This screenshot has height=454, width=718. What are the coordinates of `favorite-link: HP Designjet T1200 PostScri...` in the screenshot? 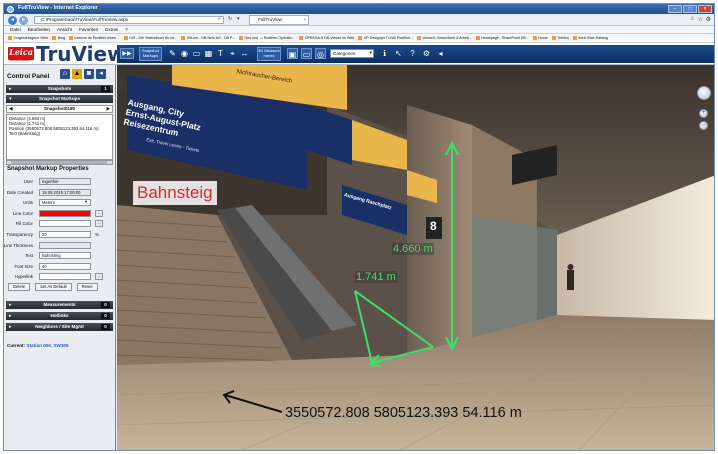 It's located at (385, 38).